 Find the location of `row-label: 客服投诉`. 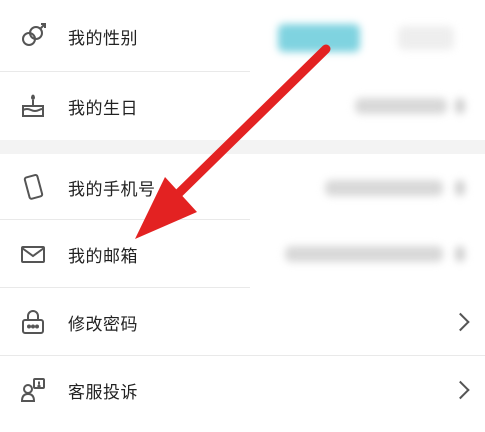

row-label: 客服投诉 is located at coordinates (103, 392).